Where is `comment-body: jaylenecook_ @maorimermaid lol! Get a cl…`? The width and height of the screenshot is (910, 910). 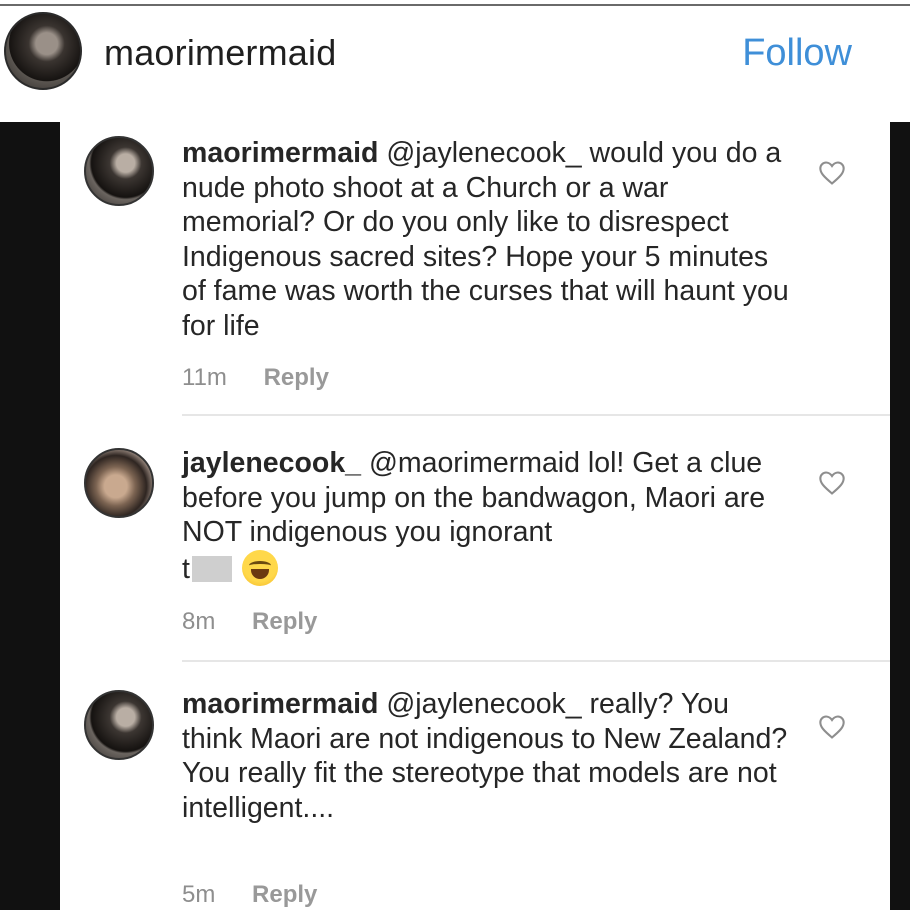
comment-body: jaylenecook_ @maorimermaid lol! Get a cl… is located at coordinates (486, 516).